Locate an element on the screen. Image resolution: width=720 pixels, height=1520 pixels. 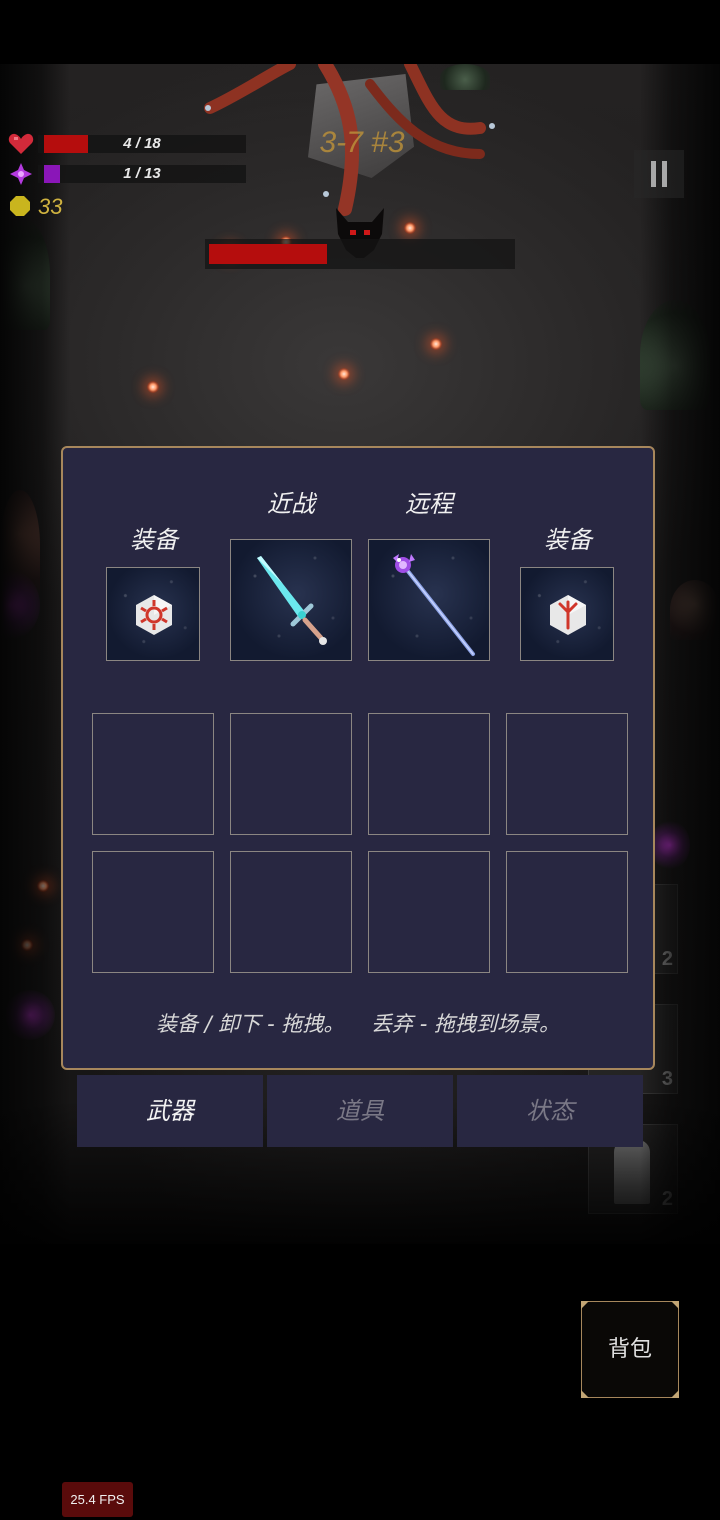
backpack-button-label: 背包 is located at coordinates (629, 1349).